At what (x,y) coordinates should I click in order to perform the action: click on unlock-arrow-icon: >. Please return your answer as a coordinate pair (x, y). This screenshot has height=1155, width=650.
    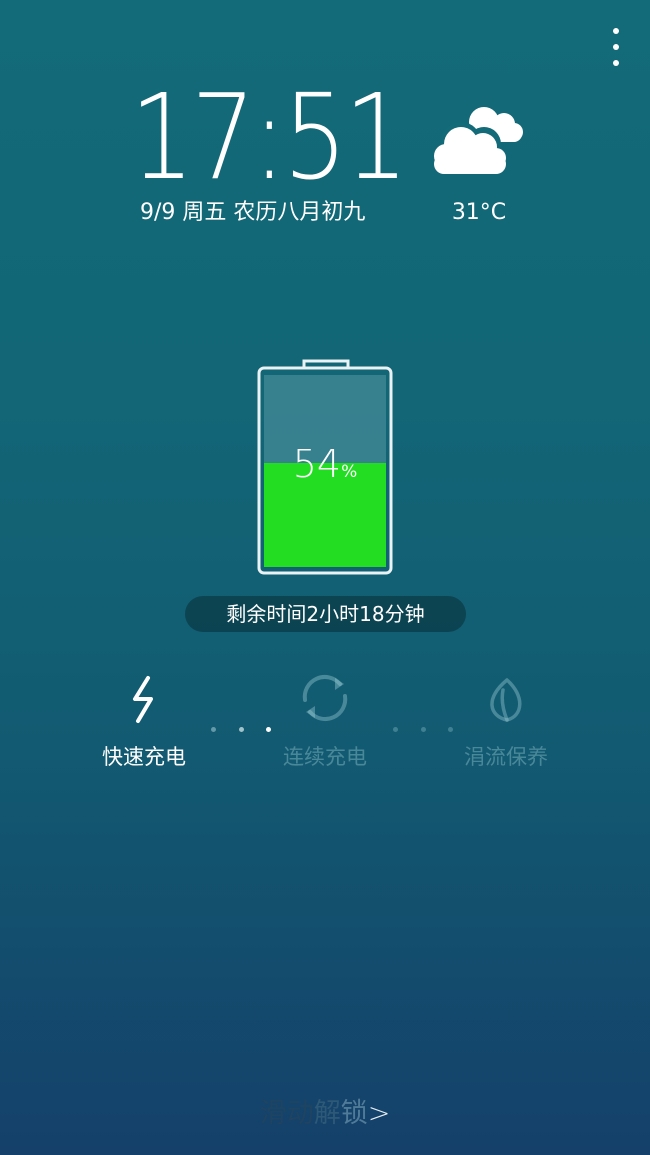
    Looking at the image, I should click on (379, 1113).